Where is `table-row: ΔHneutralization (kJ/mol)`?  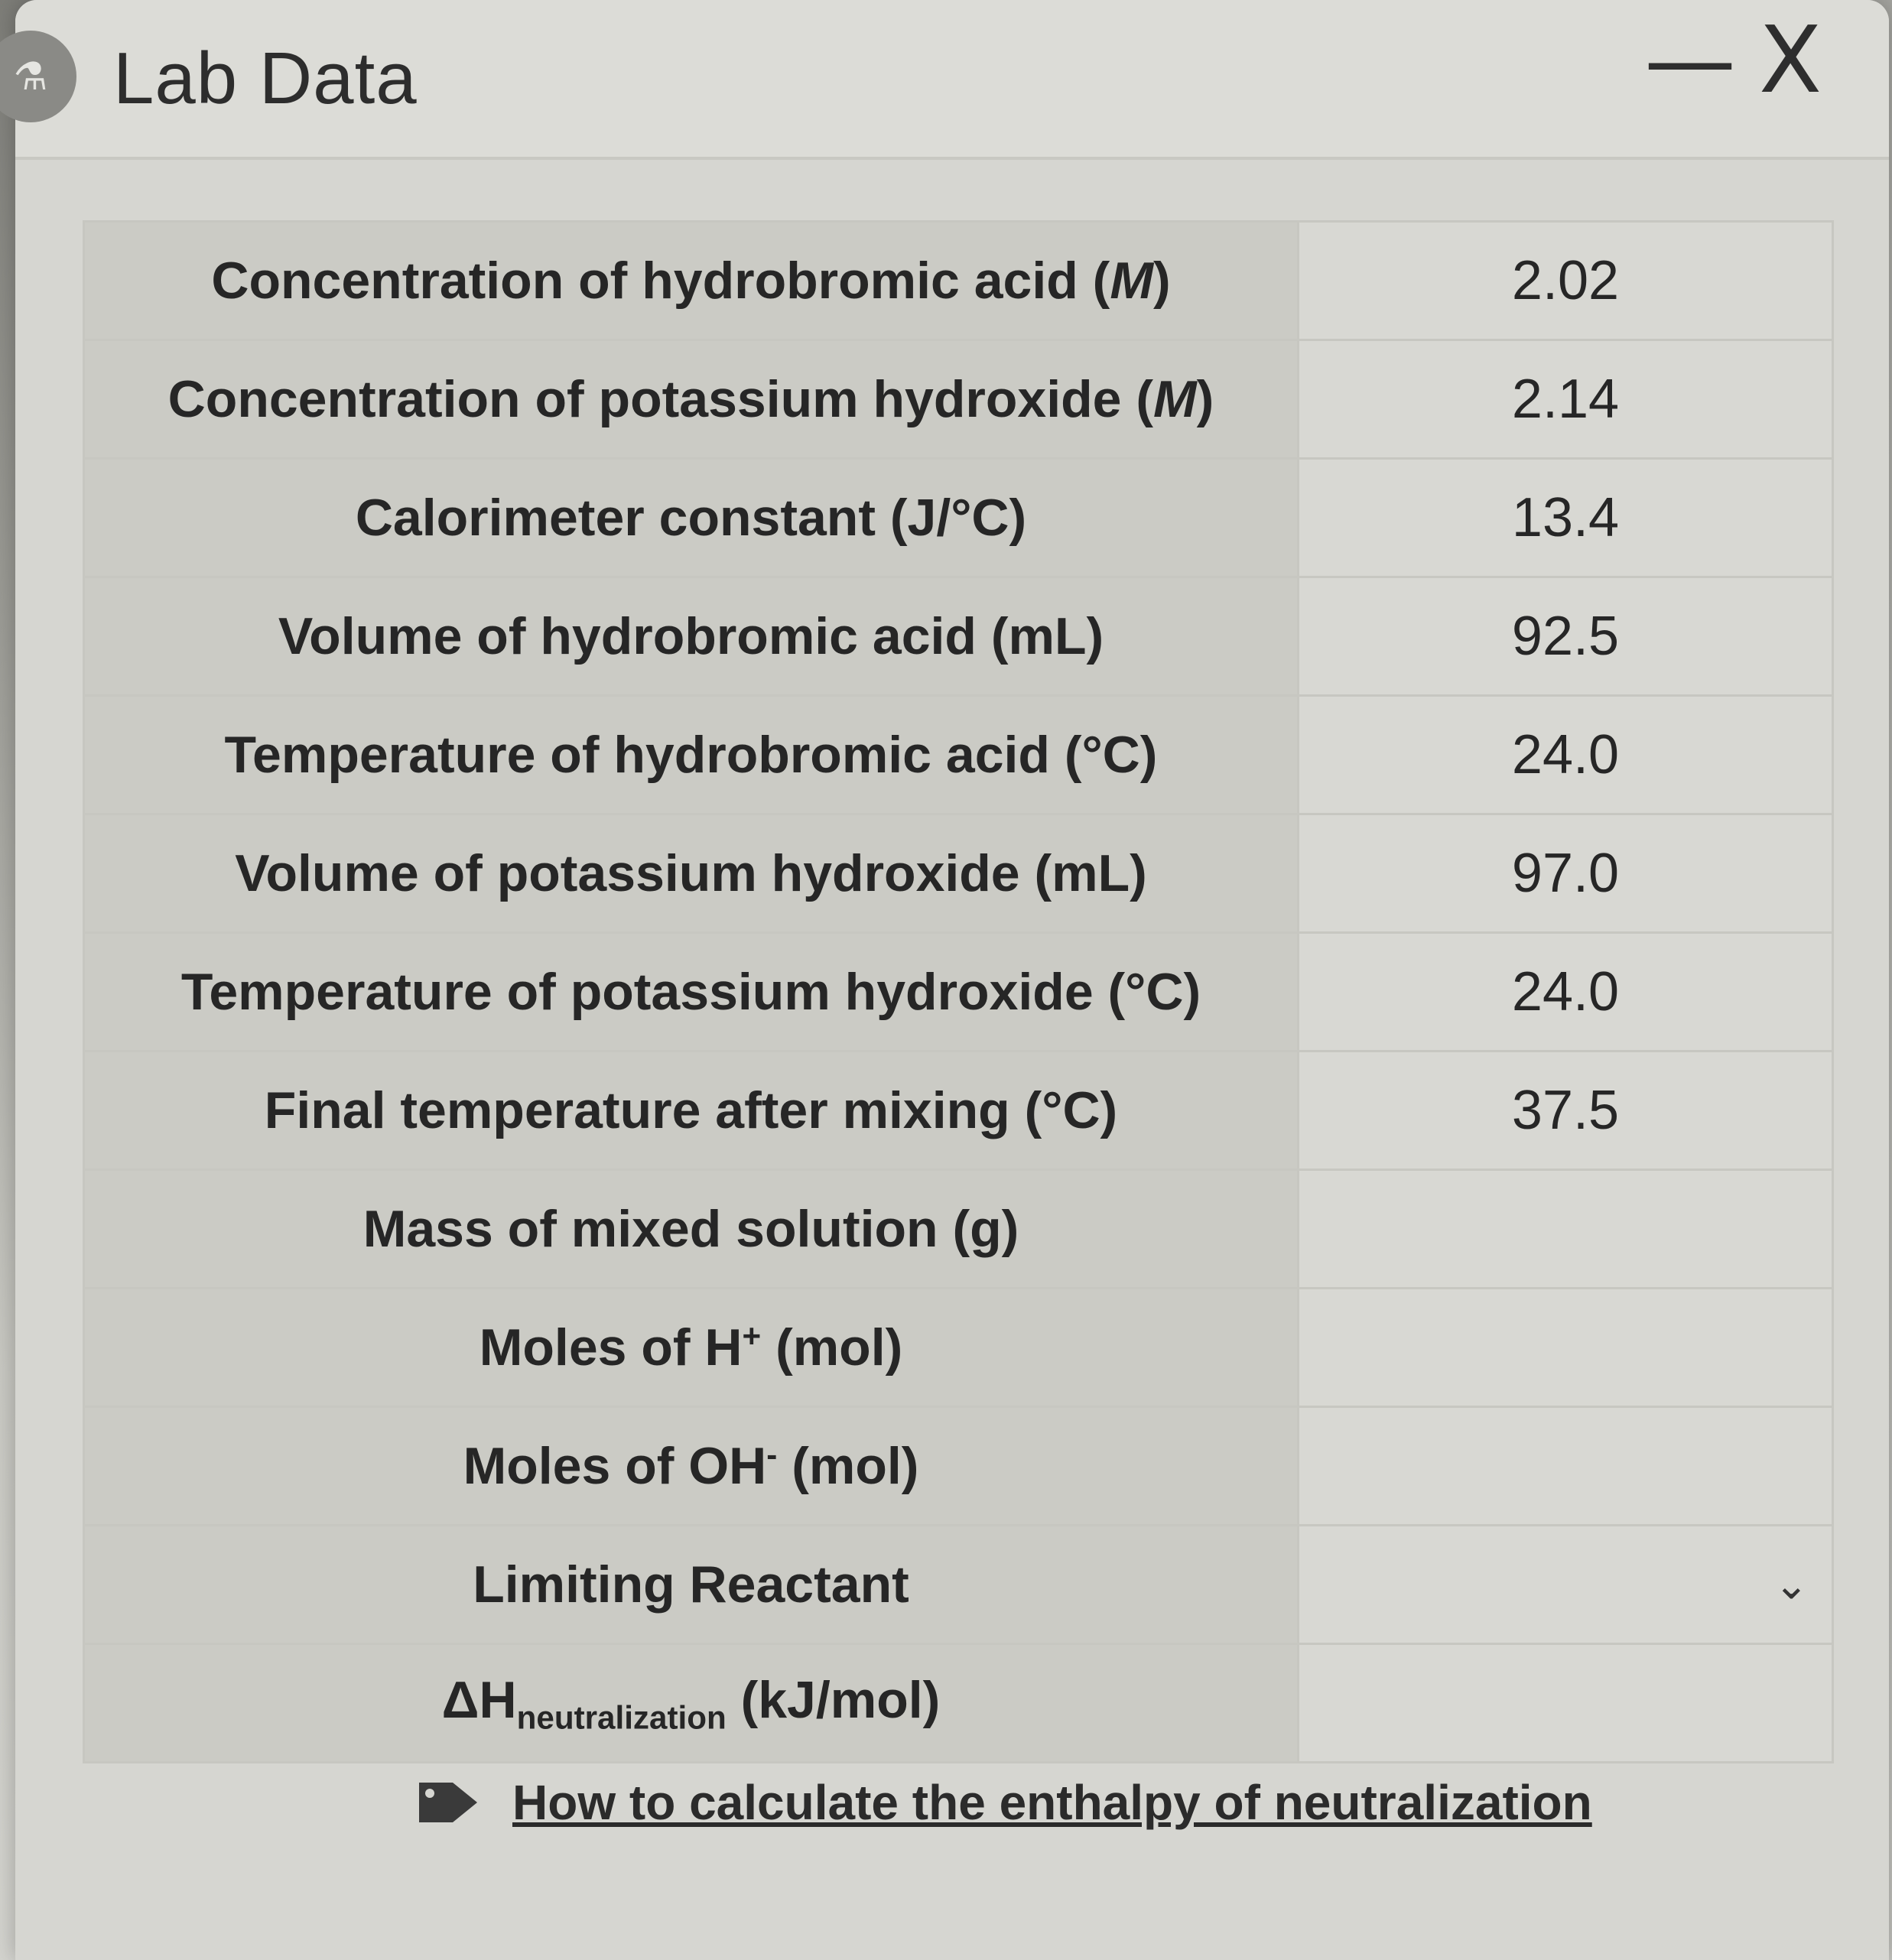 table-row: ΔHneutralization (kJ/mol) is located at coordinates (958, 1703).